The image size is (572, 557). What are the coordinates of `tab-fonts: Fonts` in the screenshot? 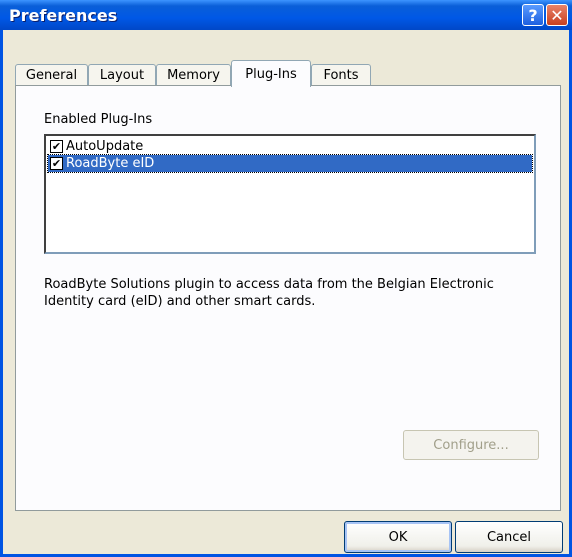 It's located at (341, 75).